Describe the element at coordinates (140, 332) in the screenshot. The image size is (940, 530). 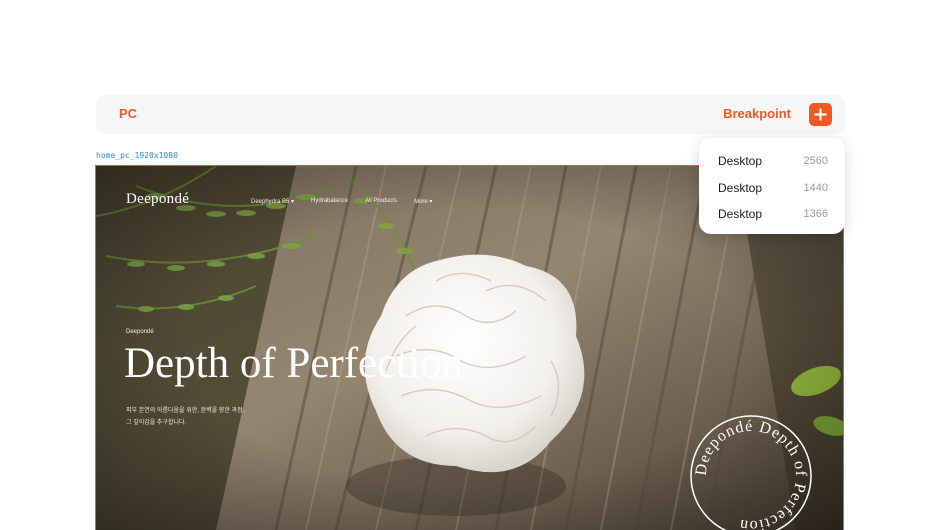
I see `hero-eyebrow: Deepondé` at that location.